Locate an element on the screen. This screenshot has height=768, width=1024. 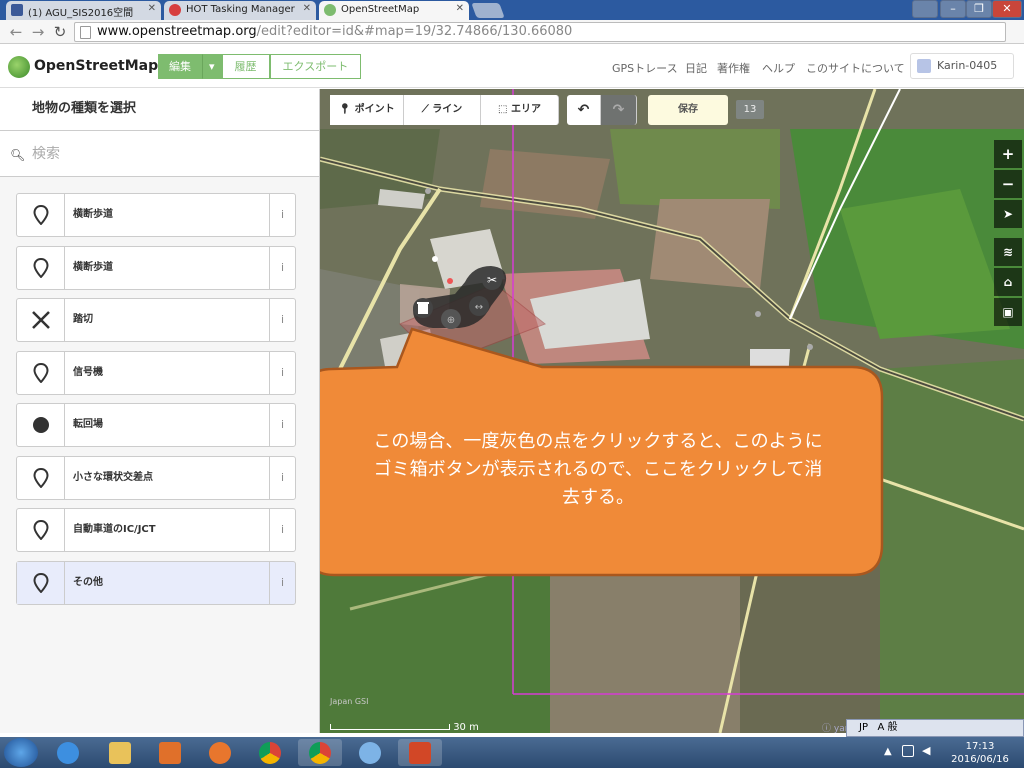
preset-label: その他 is located at coordinates (167, 582).